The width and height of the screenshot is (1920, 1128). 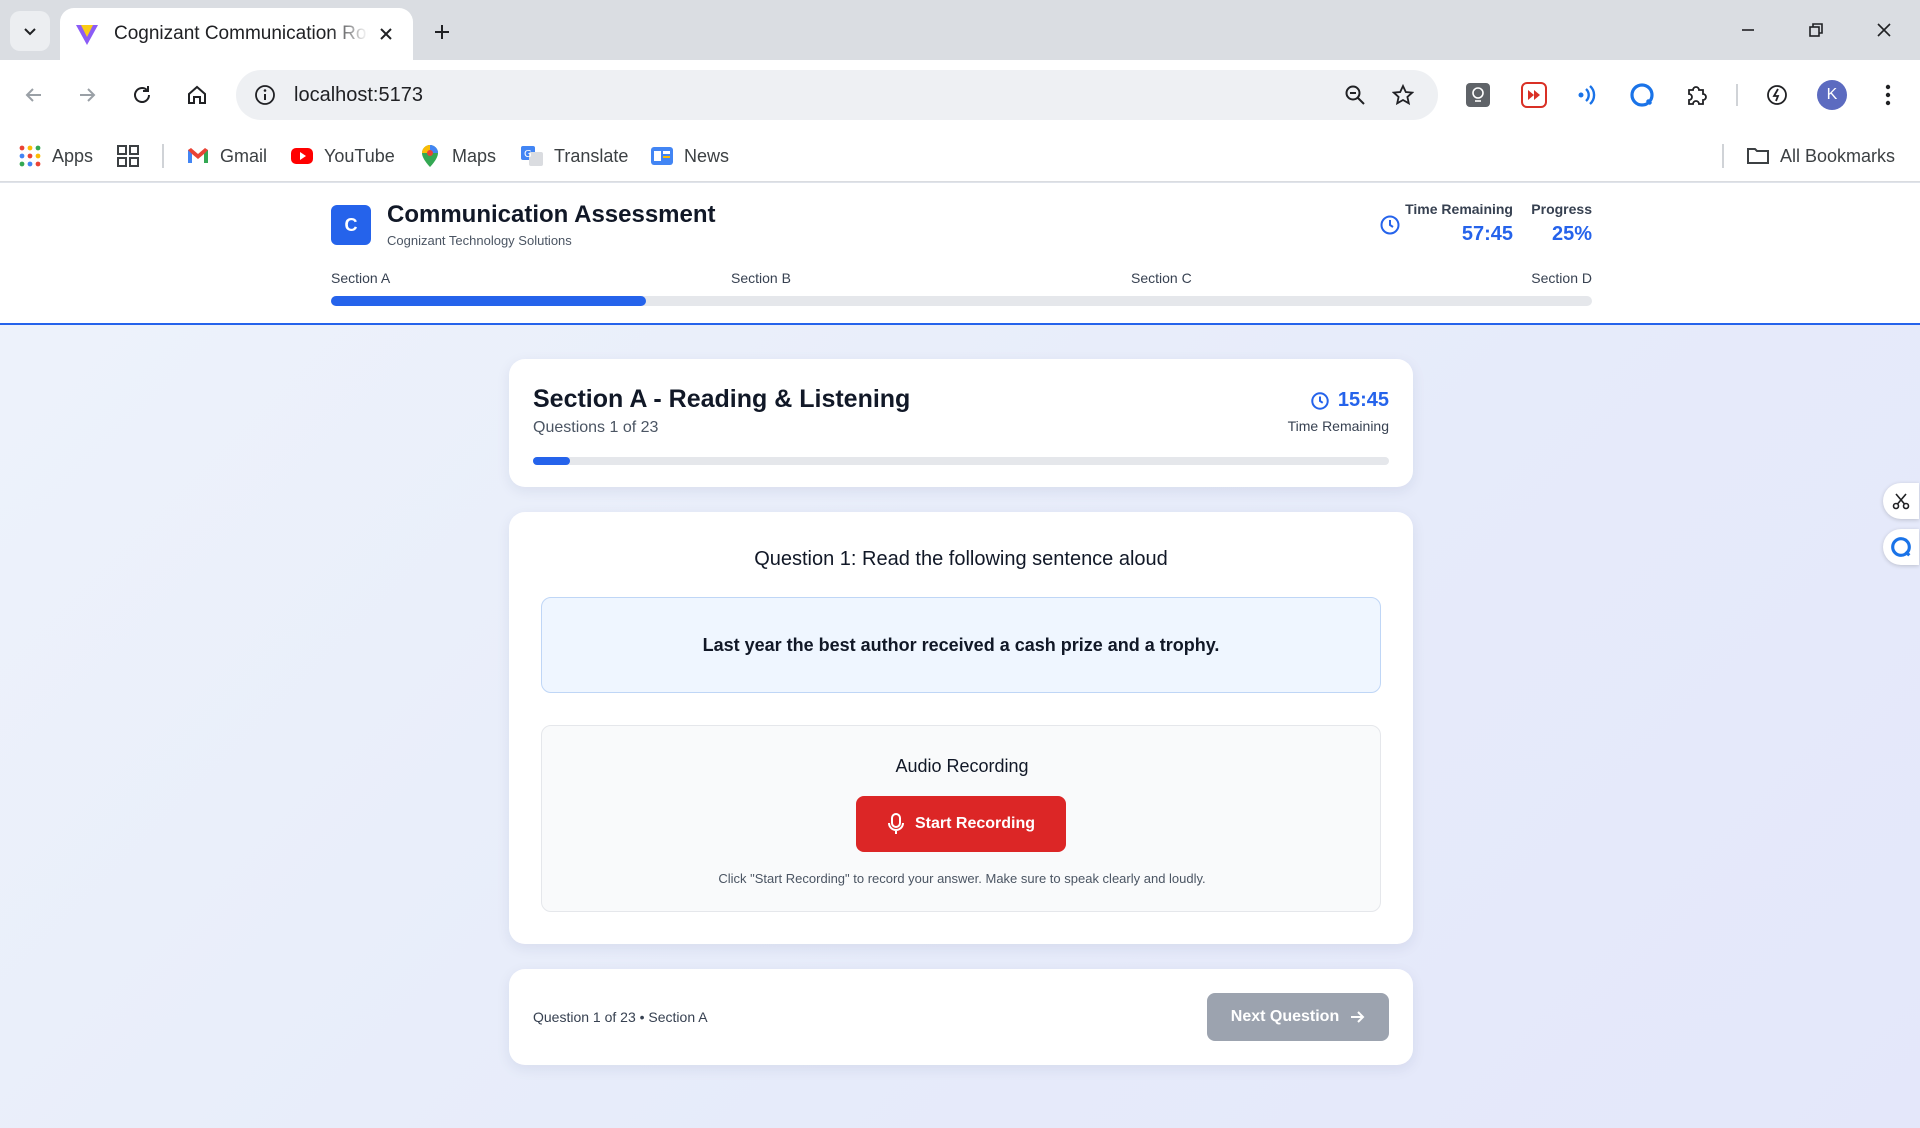 I want to click on site-info-icon, so click(x=265, y=95).